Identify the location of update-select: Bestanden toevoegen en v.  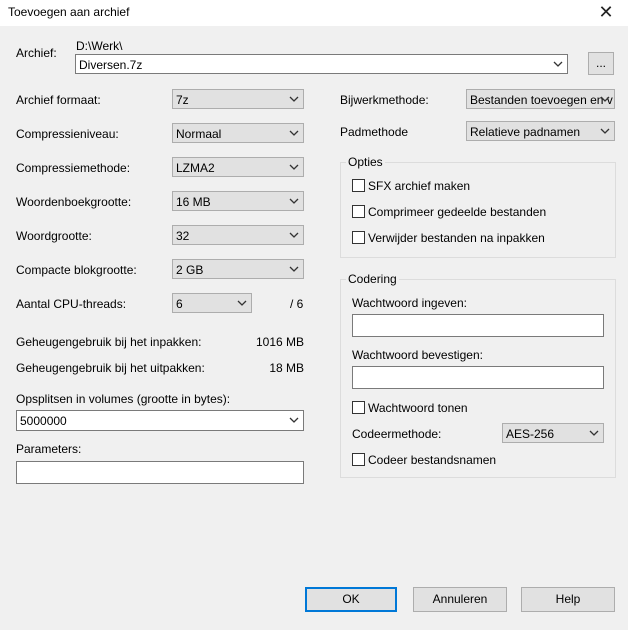
(540, 99).